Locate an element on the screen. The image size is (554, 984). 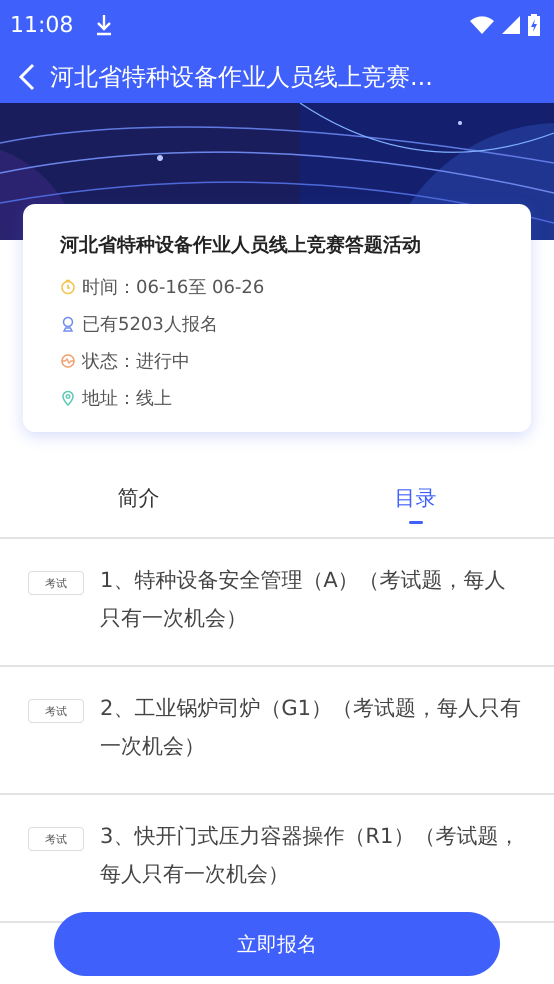
signup-button: 立即报名 is located at coordinates (277, 944).